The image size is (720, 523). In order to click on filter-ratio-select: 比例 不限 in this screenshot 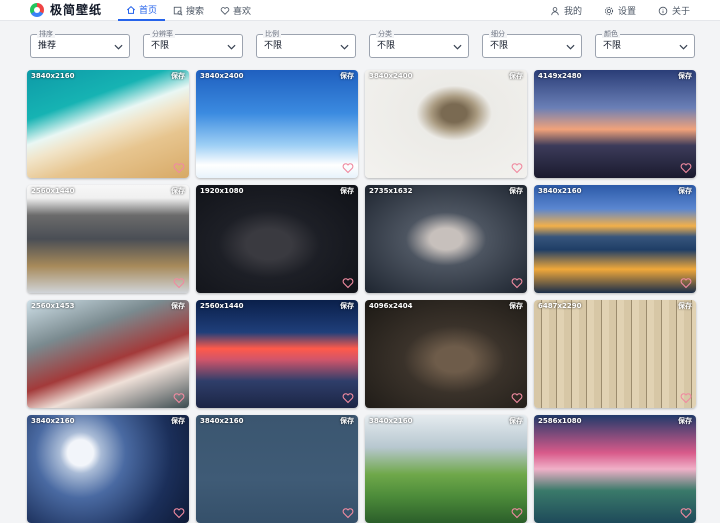, I will do `click(306, 44)`.